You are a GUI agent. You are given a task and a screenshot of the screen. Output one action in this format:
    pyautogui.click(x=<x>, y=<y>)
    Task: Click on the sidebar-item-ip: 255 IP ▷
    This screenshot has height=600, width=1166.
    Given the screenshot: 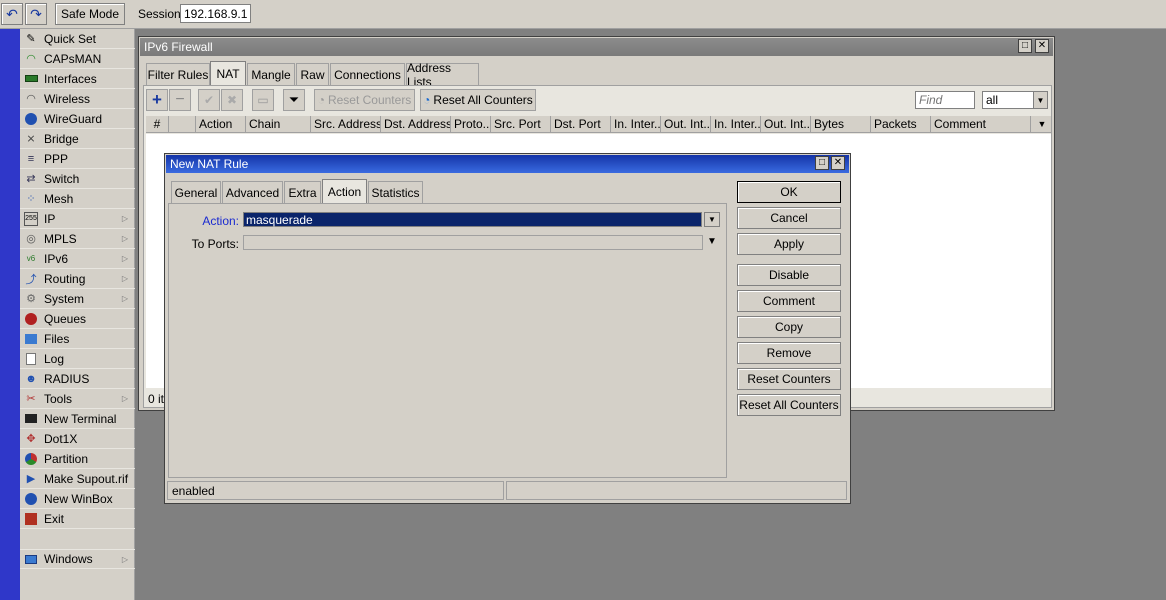 What is the action you would take?
    pyautogui.click(x=77, y=219)
    